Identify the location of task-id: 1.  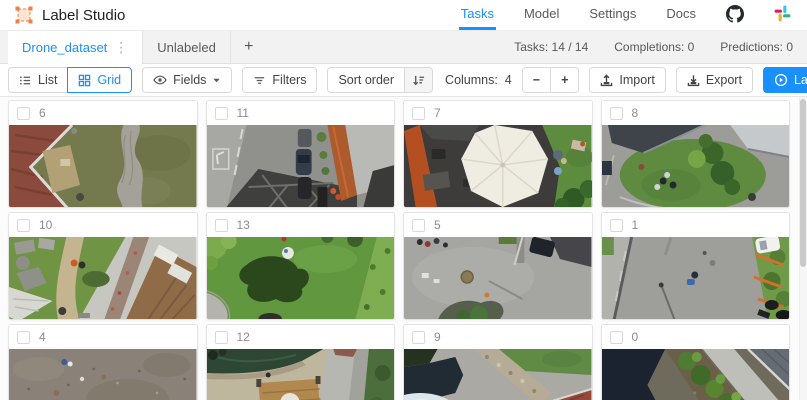
(635, 225).